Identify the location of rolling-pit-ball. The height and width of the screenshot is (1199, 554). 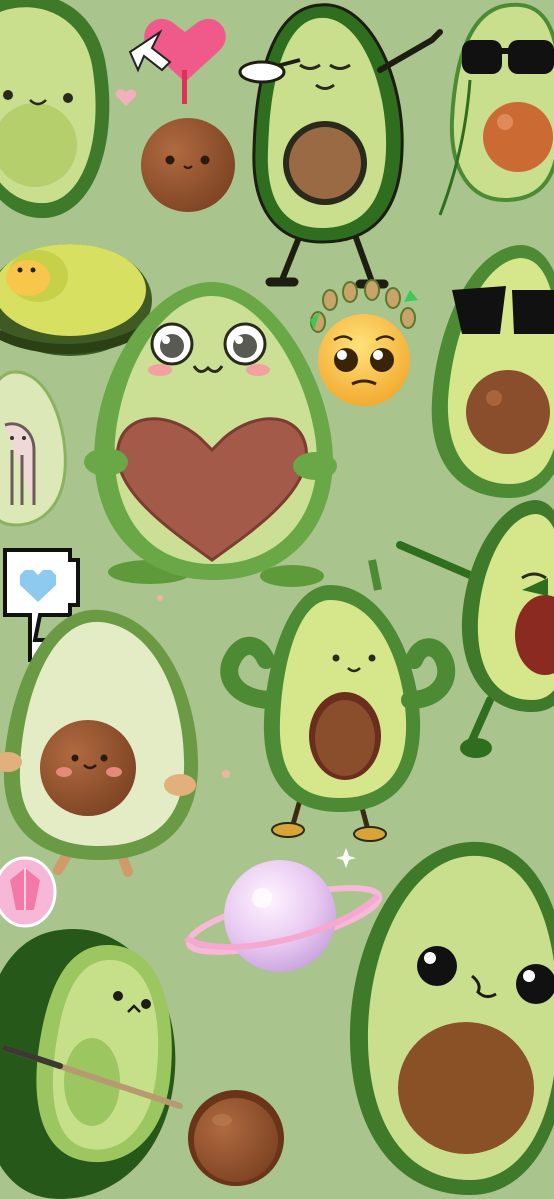
(236, 1138).